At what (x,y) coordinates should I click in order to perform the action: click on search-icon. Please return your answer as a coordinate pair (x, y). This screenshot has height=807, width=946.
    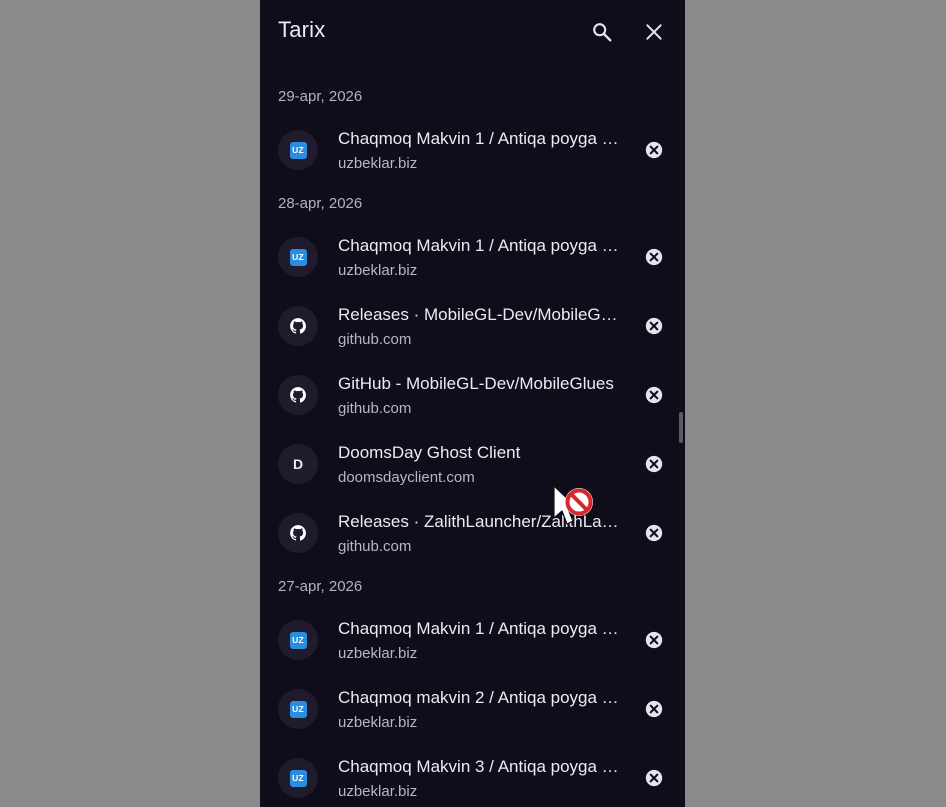
    Looking at the image, I should click on (602, 32).